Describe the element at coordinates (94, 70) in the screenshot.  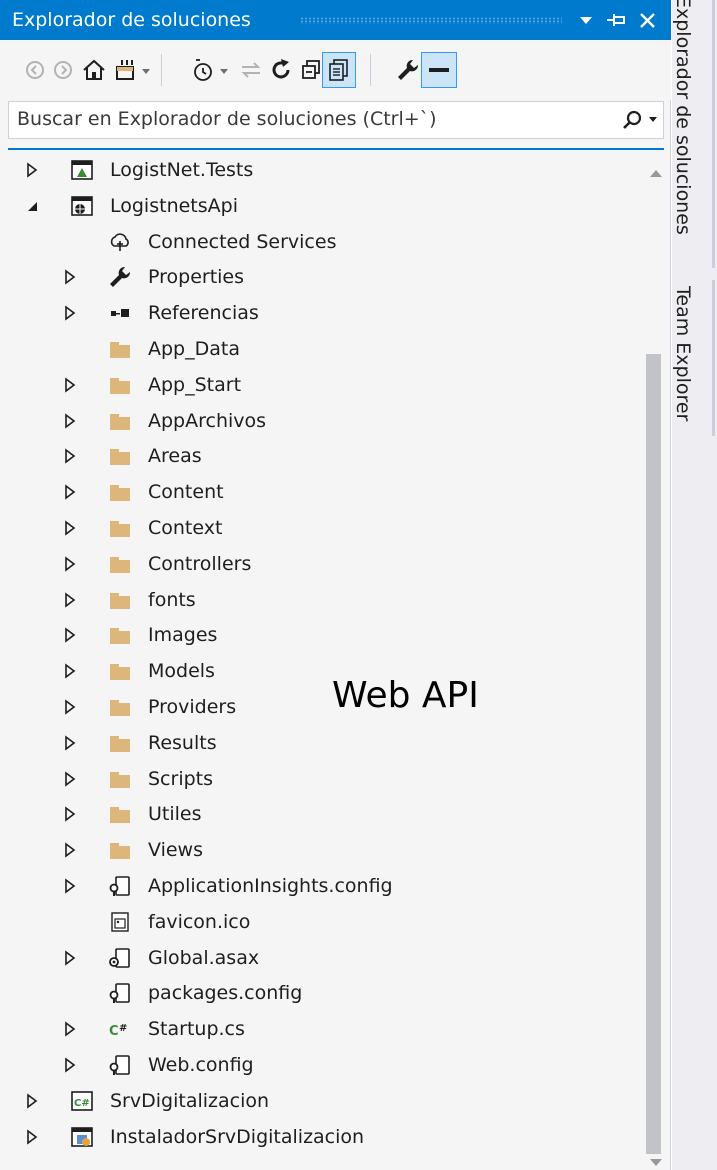
I see `home-icon` at that location.